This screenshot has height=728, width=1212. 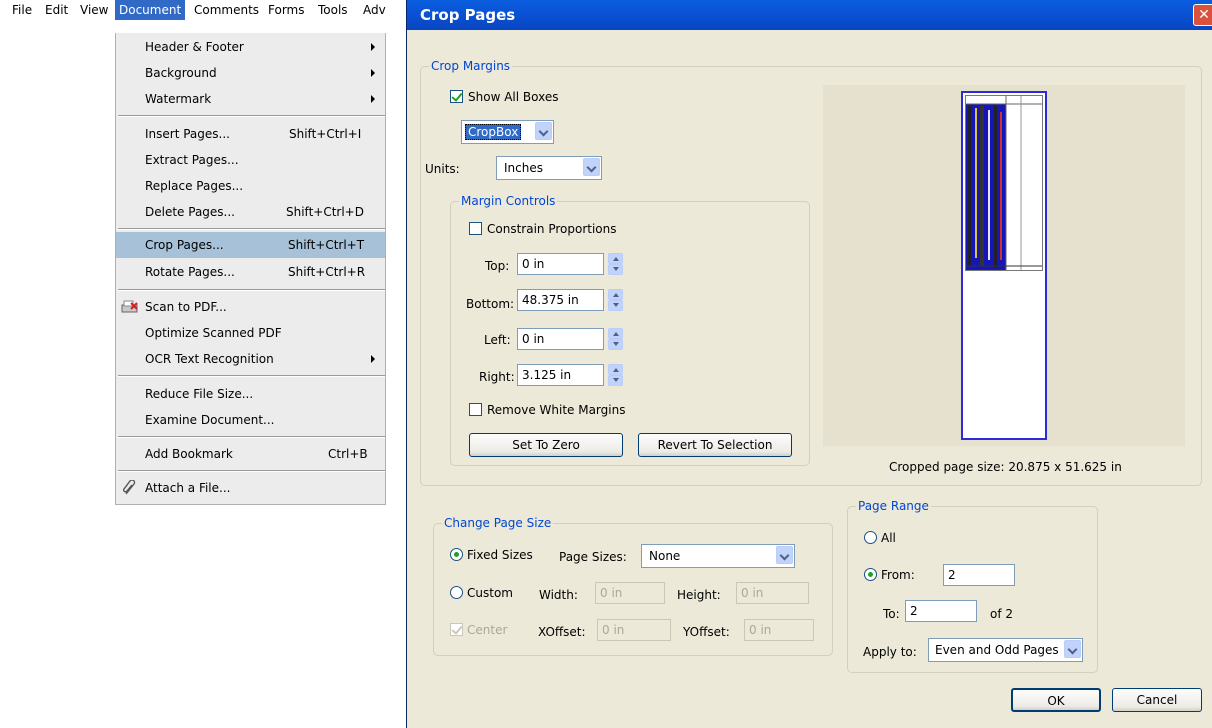 I want to click on set-to-zero-button: Set To Zero, so click(x=546, y=445).